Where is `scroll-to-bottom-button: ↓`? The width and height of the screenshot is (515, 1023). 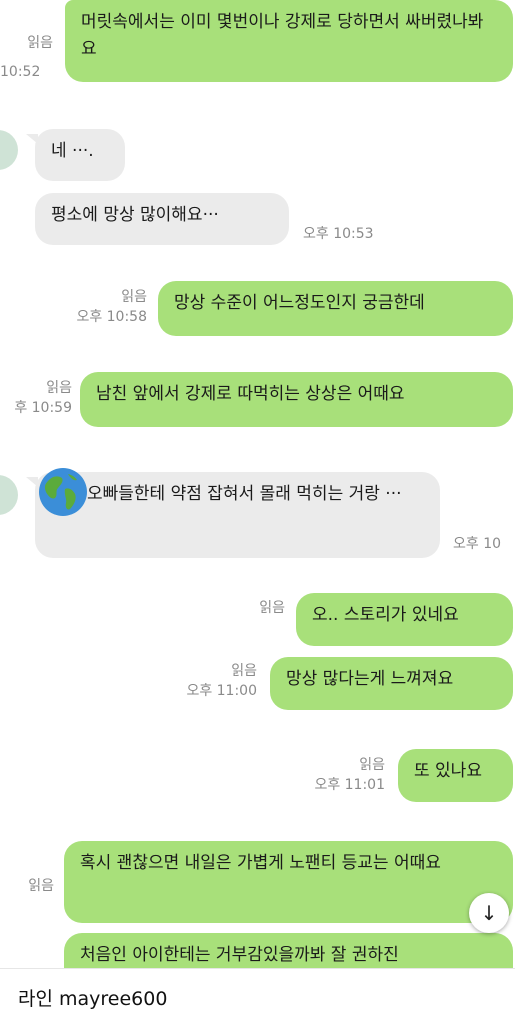 scroll-to-bottom-button: ↓ is located at coordinates (489, 913).